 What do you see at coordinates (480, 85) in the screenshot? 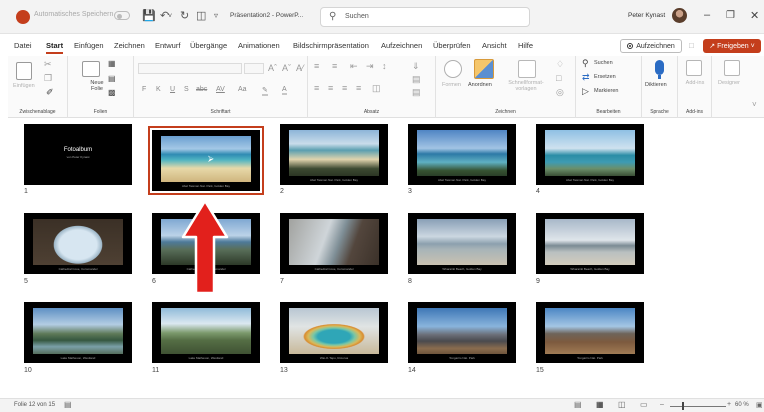
I see `arrange-label: Anordnen` at bounding box center [480, 85].